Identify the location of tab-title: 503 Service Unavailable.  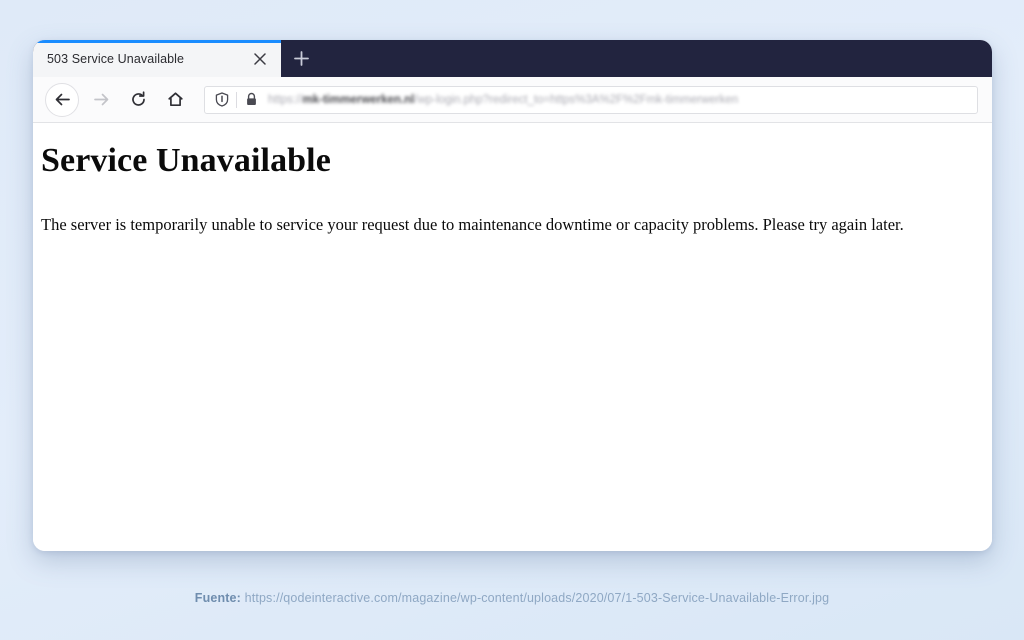
(116, 58).